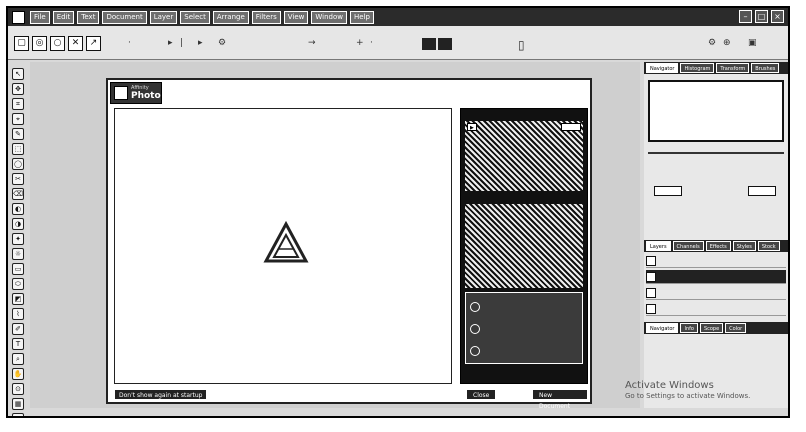 This screenshot has width=806, height=432. What do you see at coordinates (296, 17) in the screenshot?
I see `menu-view: View` at bounding box center [296, 17].